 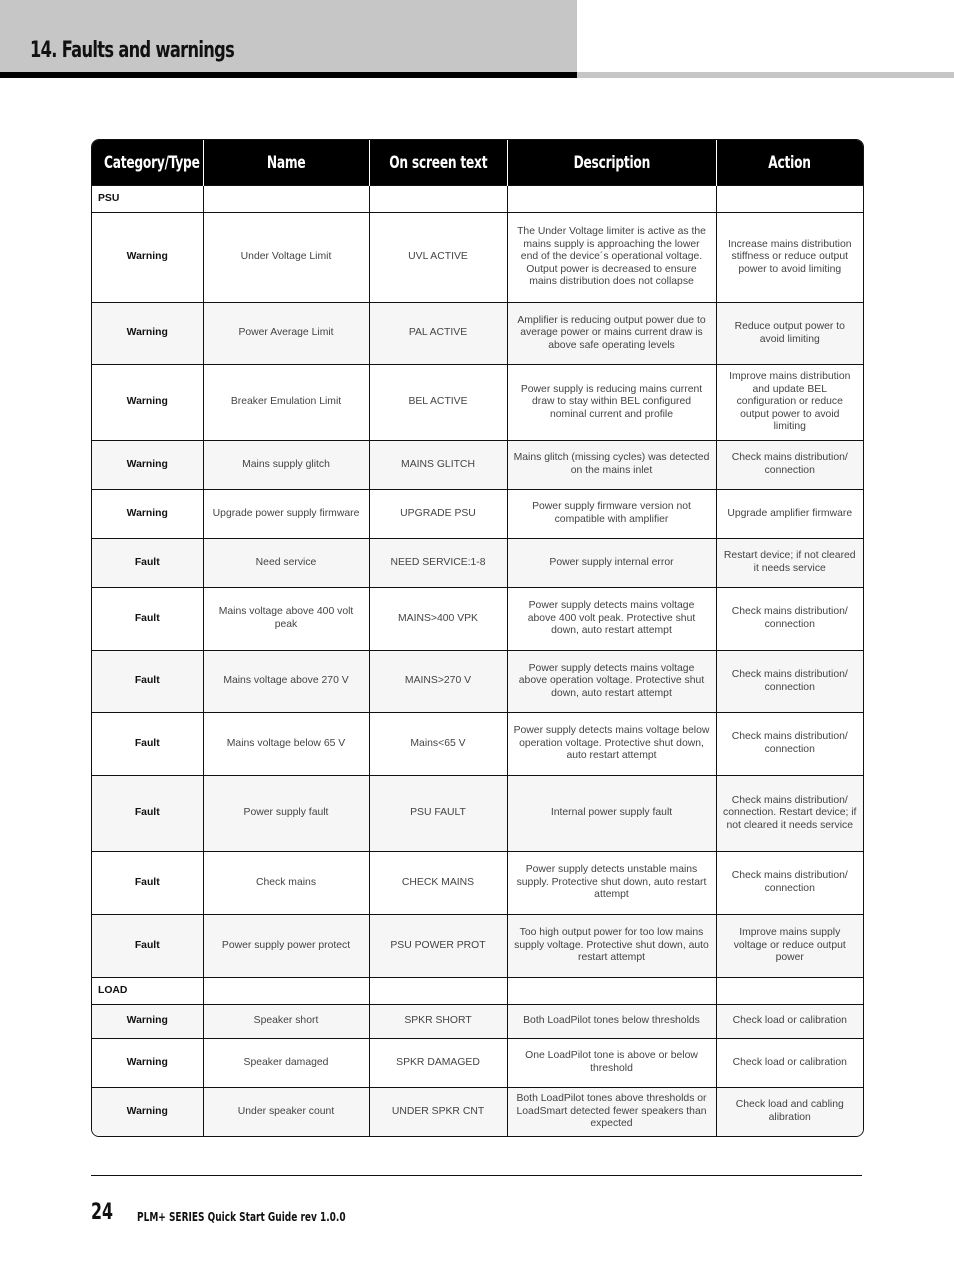 What do you see at coordinates (438, 1111) in the screenshot?
I see `cell-on-screen-text: UNDER SPKR CNT` at bounding box center [438, 1111].